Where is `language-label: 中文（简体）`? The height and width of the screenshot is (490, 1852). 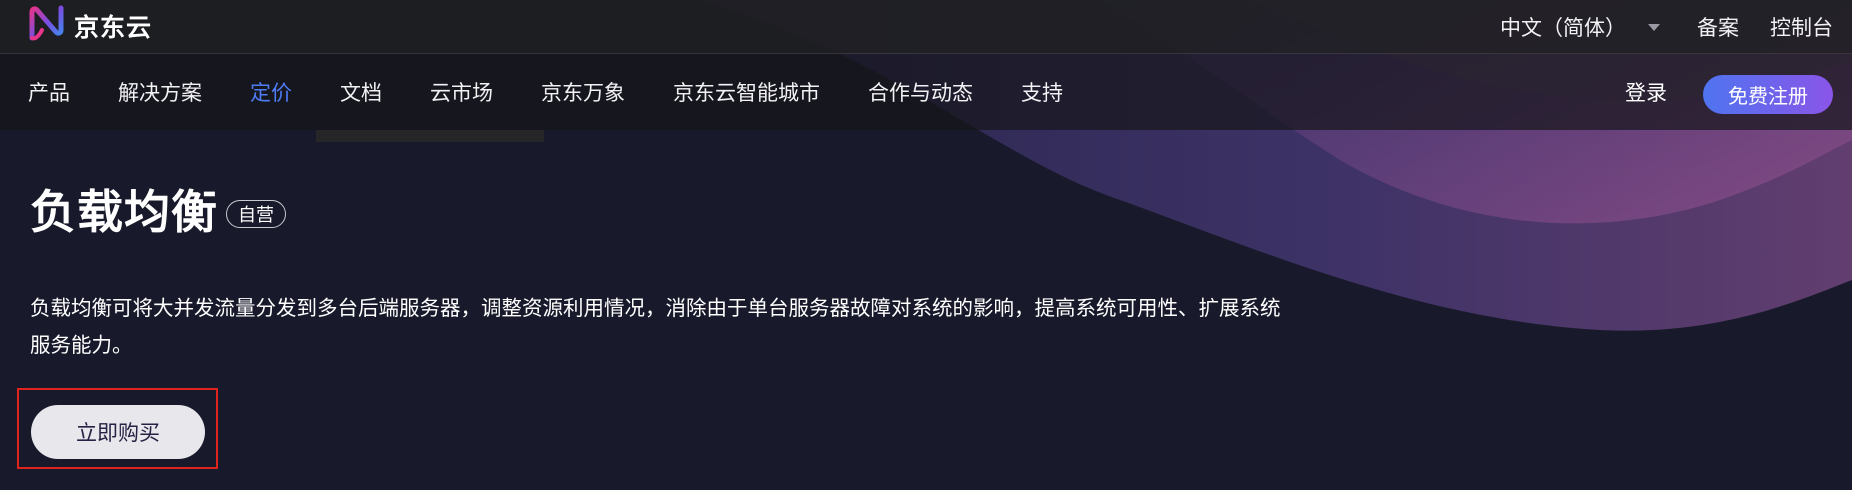 language-label: 中文（简体） is located at coordinates (1563, 27).